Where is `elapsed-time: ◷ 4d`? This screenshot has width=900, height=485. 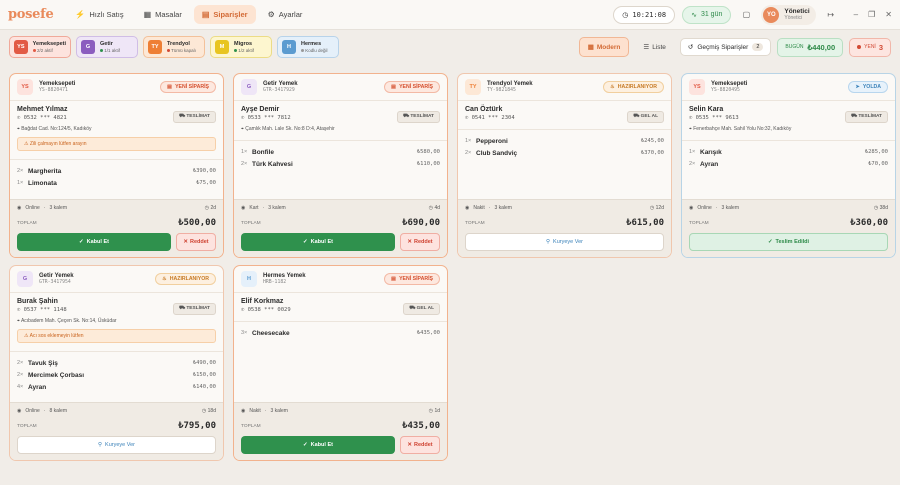 elapsed-time: ◷ 4d is located at coordinates (434, 207).